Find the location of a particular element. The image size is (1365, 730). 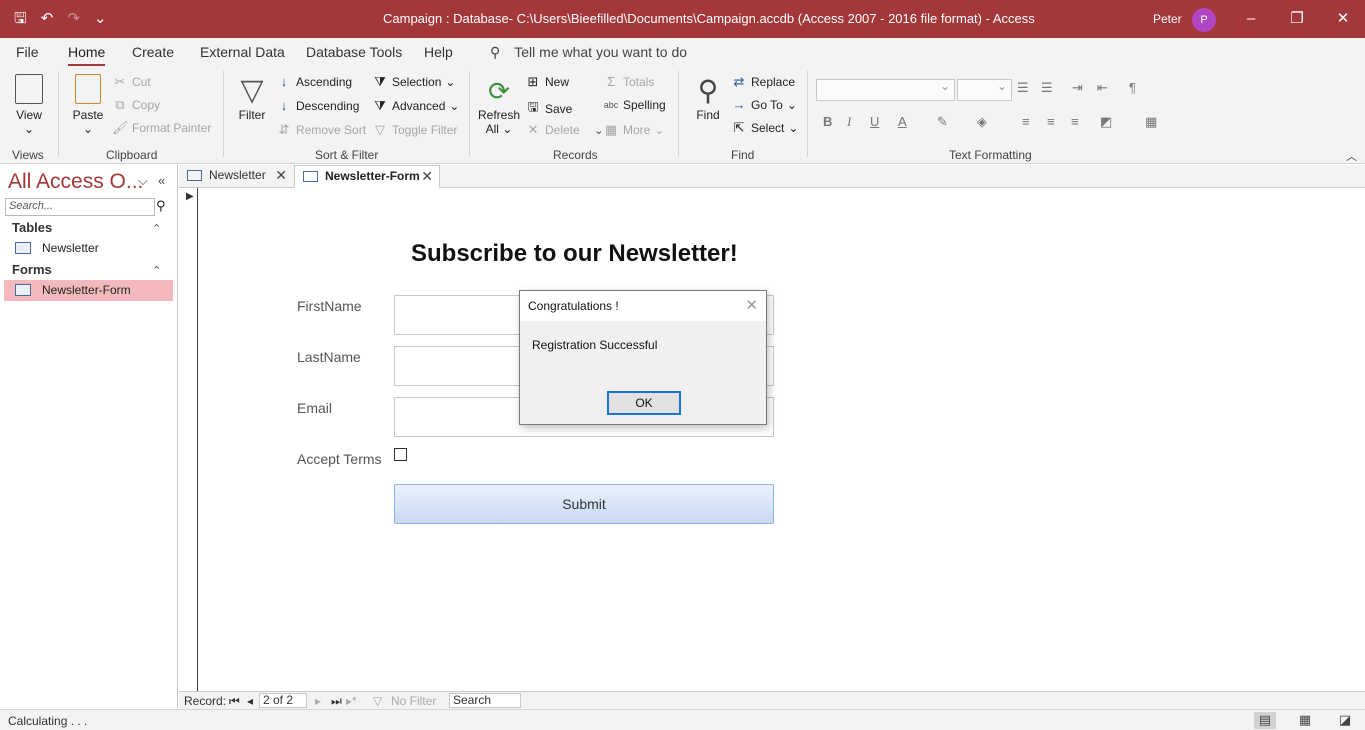

refresh-icon: ⟳ is located at coordinates (499, 91).